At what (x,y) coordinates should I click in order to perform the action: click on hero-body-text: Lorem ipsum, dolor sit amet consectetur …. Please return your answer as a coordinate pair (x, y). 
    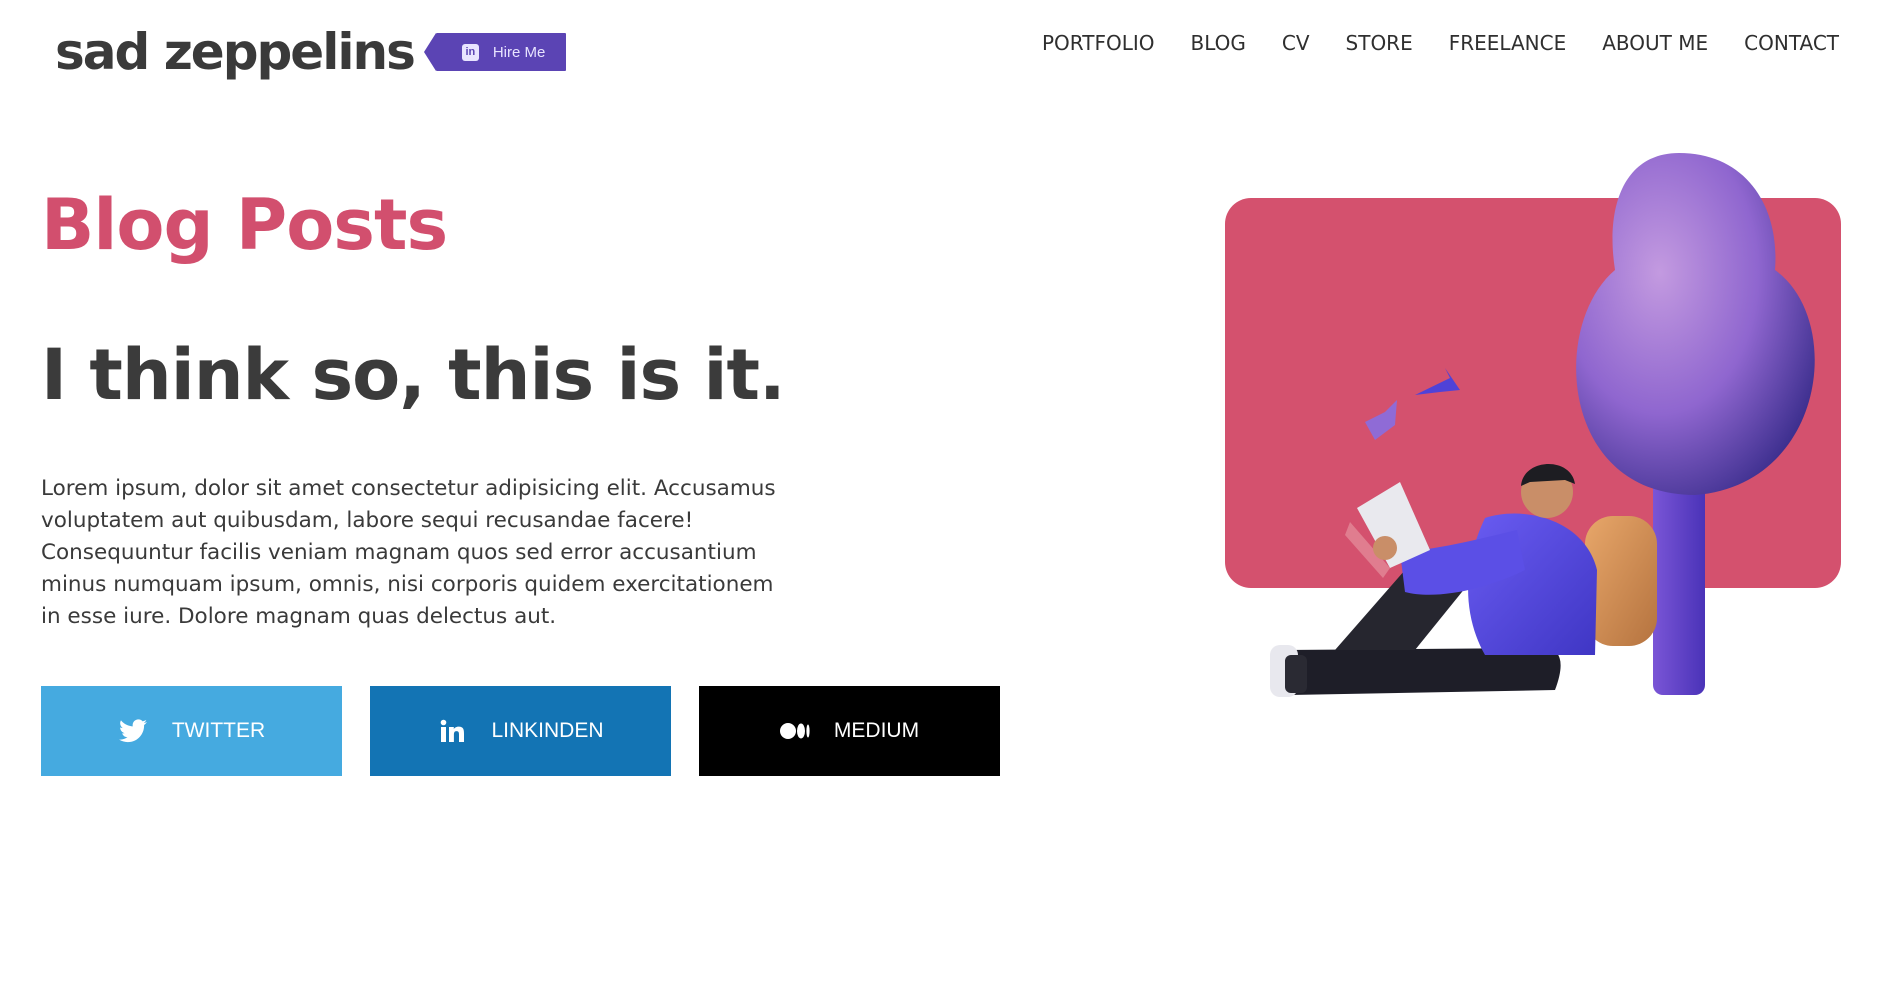
    Looking at the image, I should click on (408, 552).